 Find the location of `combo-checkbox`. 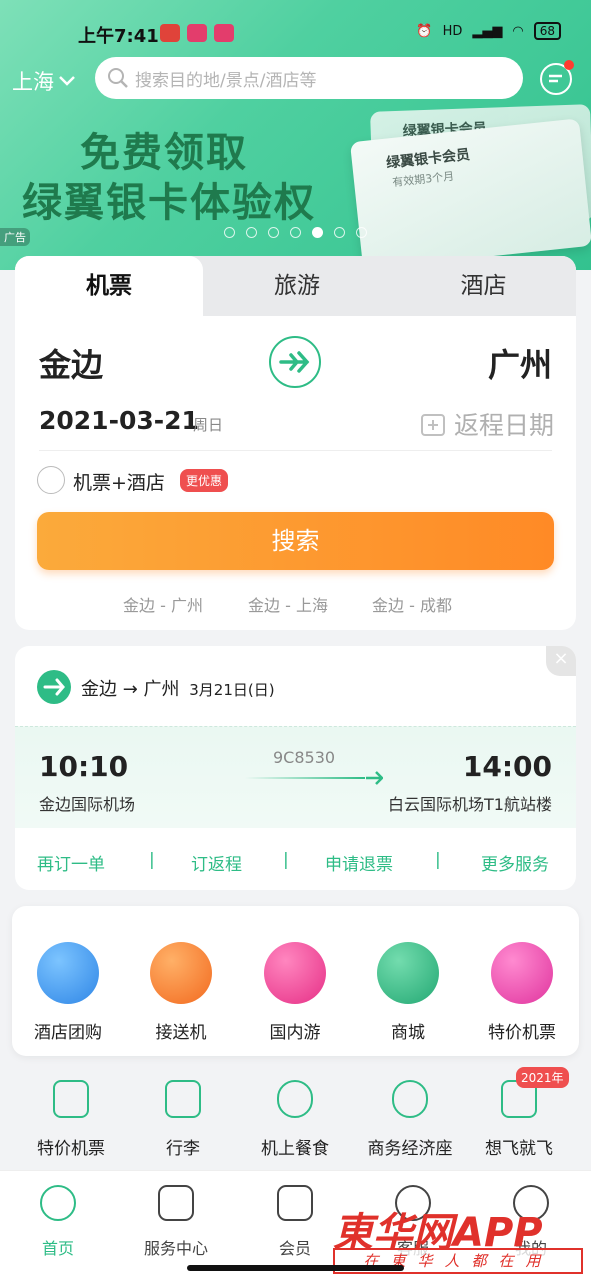

combo-checkbox is located at coordinates (51, 480).